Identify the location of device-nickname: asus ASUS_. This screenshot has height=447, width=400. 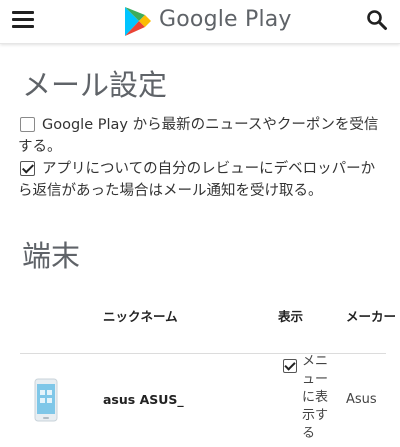
(143, 399).